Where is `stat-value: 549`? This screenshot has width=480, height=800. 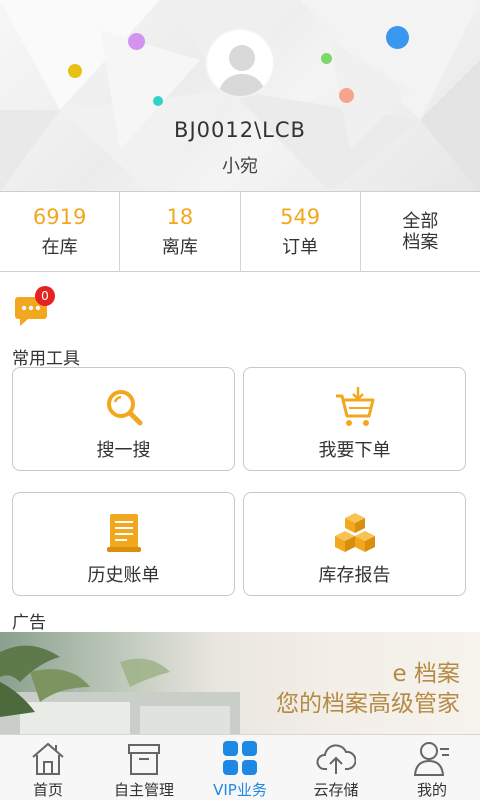
stat-value: 549 is located at coordinates (300, 216).